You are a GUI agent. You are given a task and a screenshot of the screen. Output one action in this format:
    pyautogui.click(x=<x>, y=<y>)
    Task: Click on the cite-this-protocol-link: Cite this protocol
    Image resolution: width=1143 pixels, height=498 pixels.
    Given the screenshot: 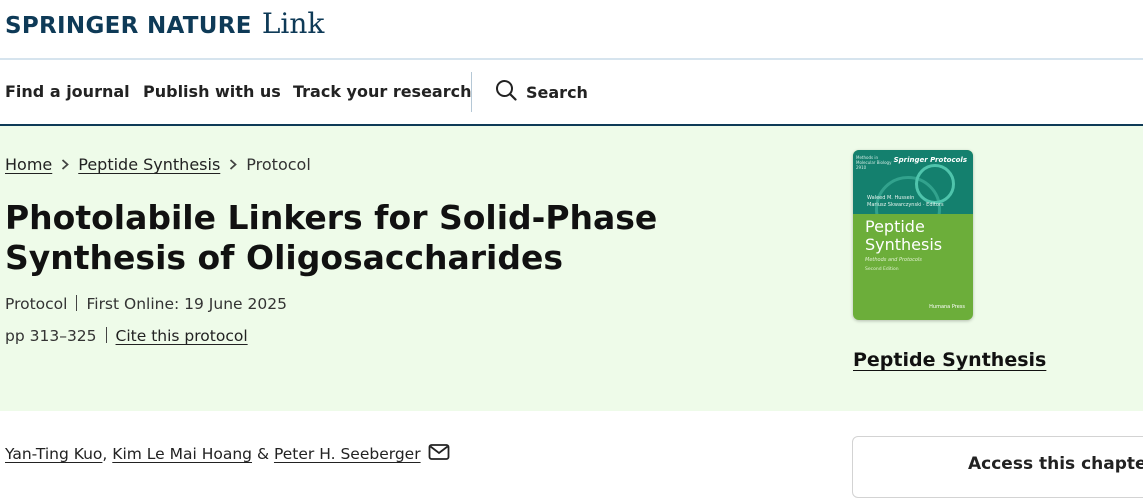 What is the action you would take?
    pyautogui.click(x=182, y=336)
    